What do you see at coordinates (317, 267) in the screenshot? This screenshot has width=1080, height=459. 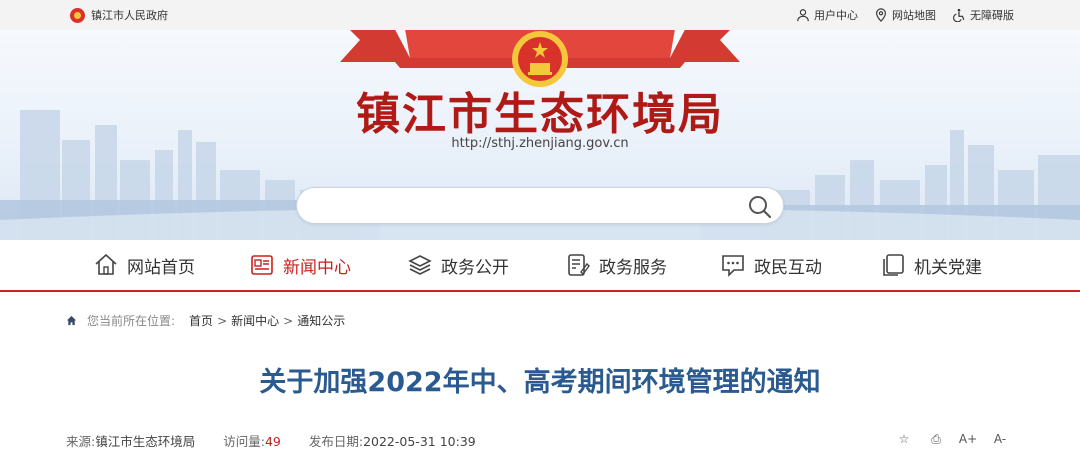 I see `nav-item-label: 新闻中心` at bounding box center [317, 267].